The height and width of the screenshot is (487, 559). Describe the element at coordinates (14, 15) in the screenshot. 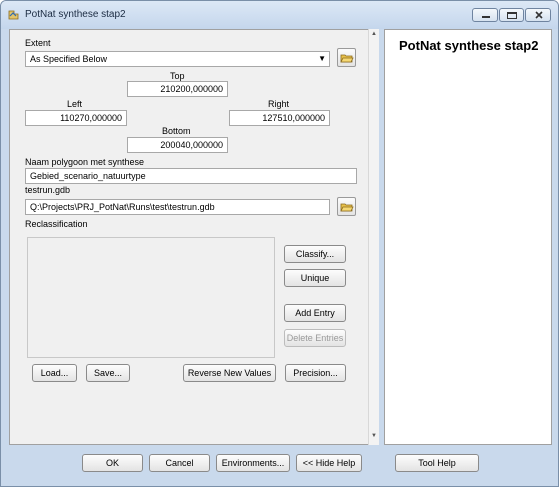

I see `script-tool-icon` at that location.